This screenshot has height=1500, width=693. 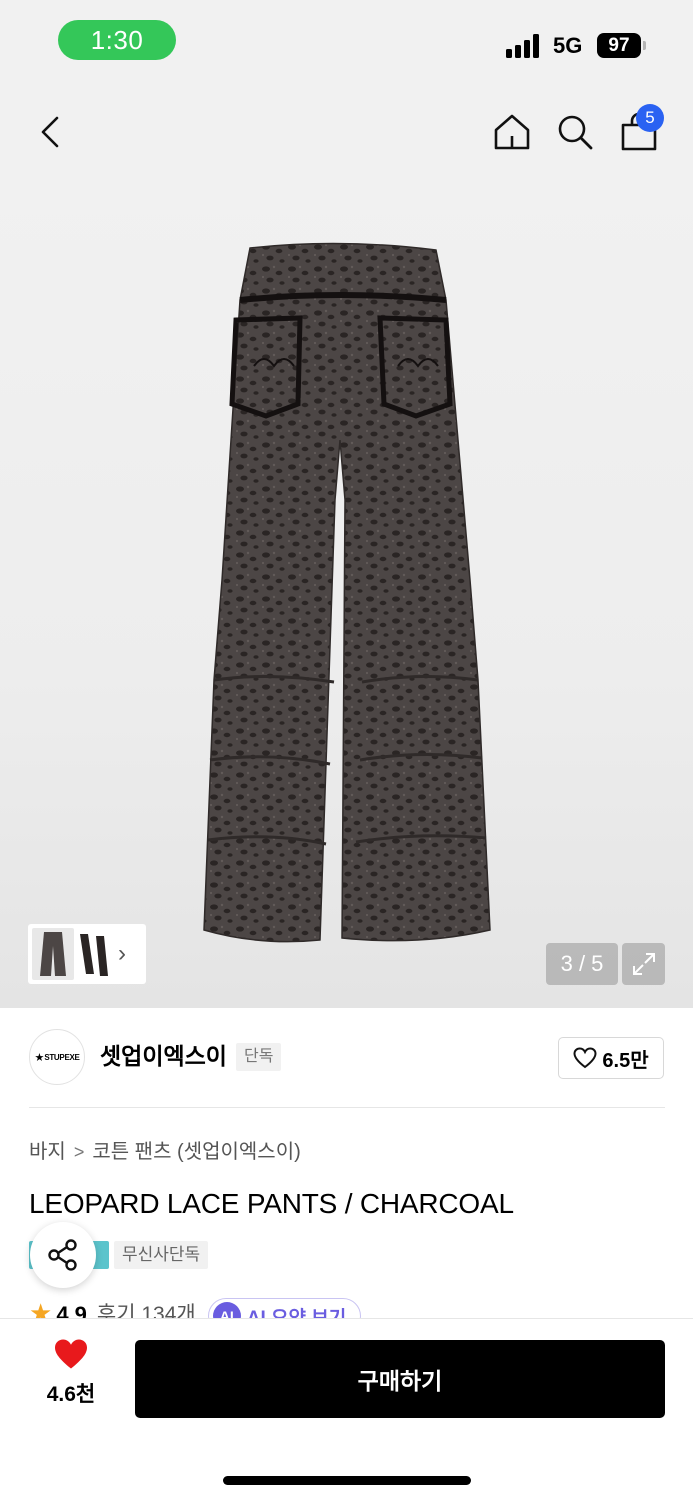 I want to click on brand-like-button: 6.5만, so click(x=611, y=1058).